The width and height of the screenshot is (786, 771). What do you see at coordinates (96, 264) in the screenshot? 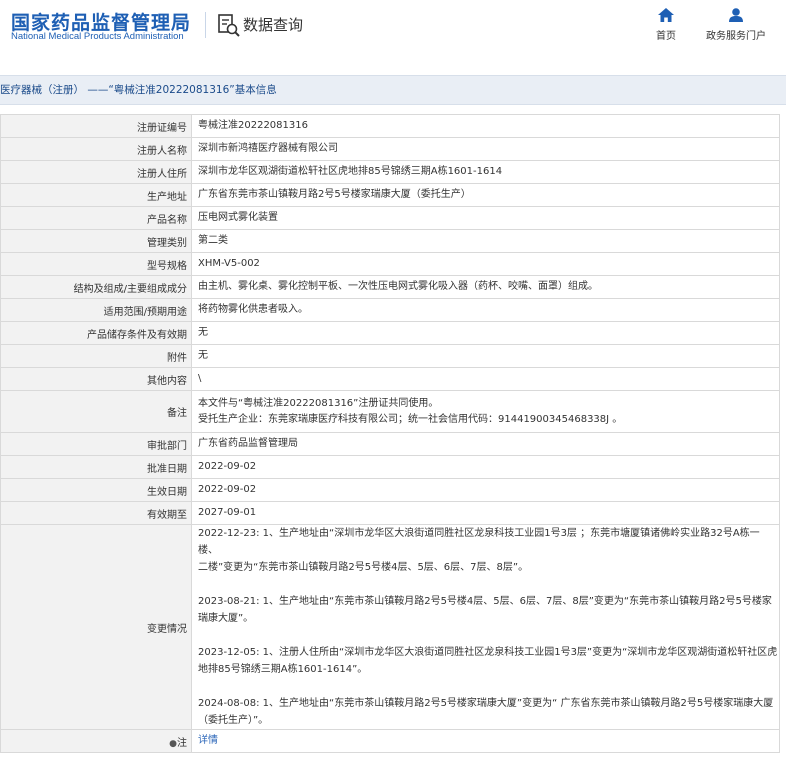
I see `field-label: 型号规格` at bounding box center [96, 264].